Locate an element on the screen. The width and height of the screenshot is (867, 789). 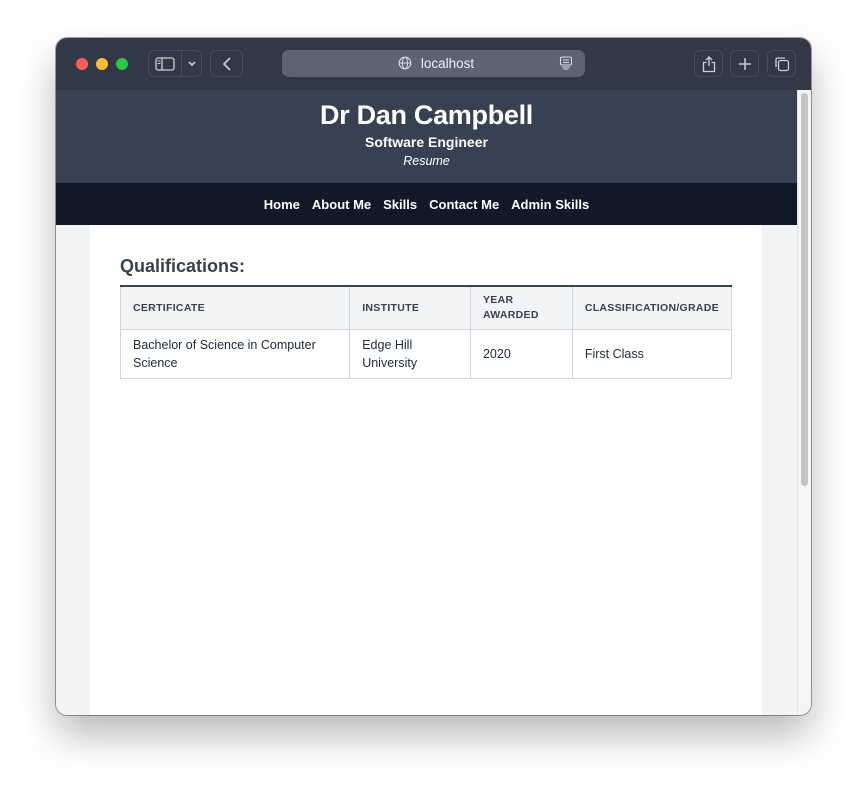
sidebar-menu-button is located at coordinates (191, 63).